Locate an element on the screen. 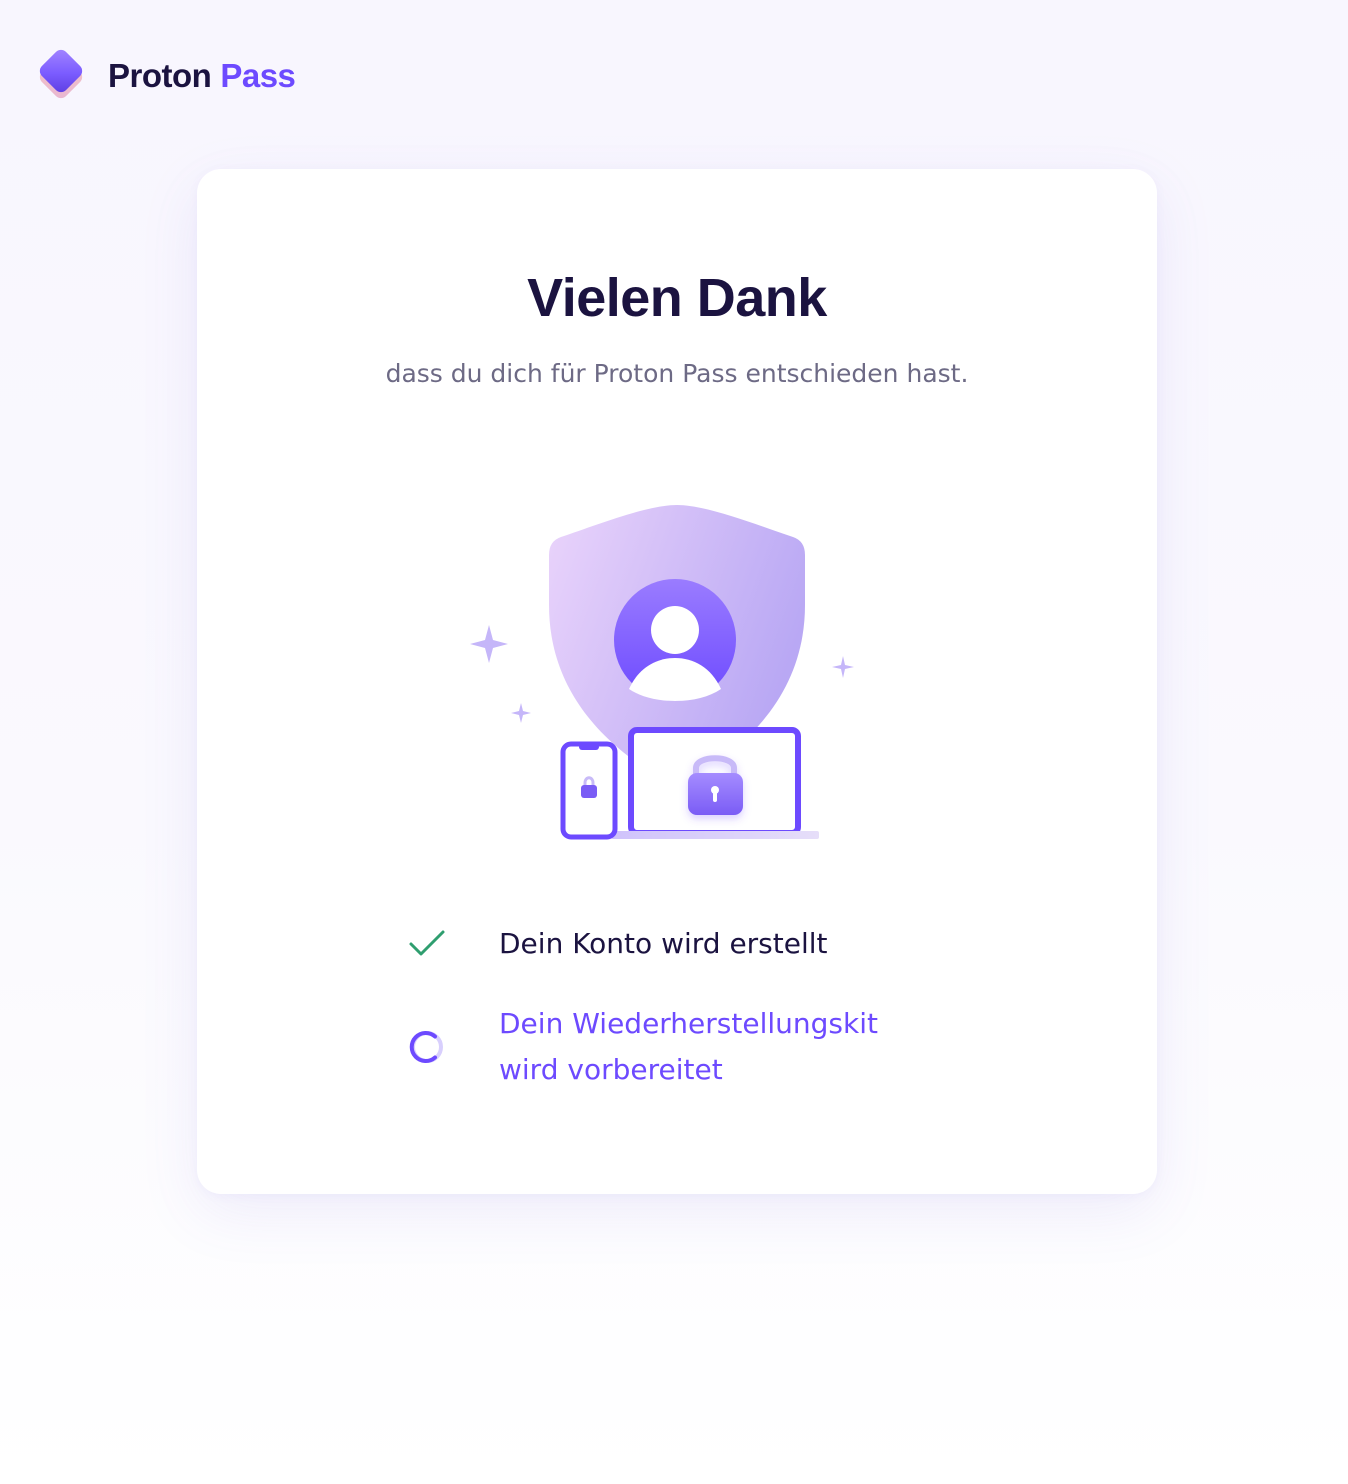 The width and height of the screenshot is (1348, 1484). page-title: Vielen Dank is located at coordinates (677, 298).